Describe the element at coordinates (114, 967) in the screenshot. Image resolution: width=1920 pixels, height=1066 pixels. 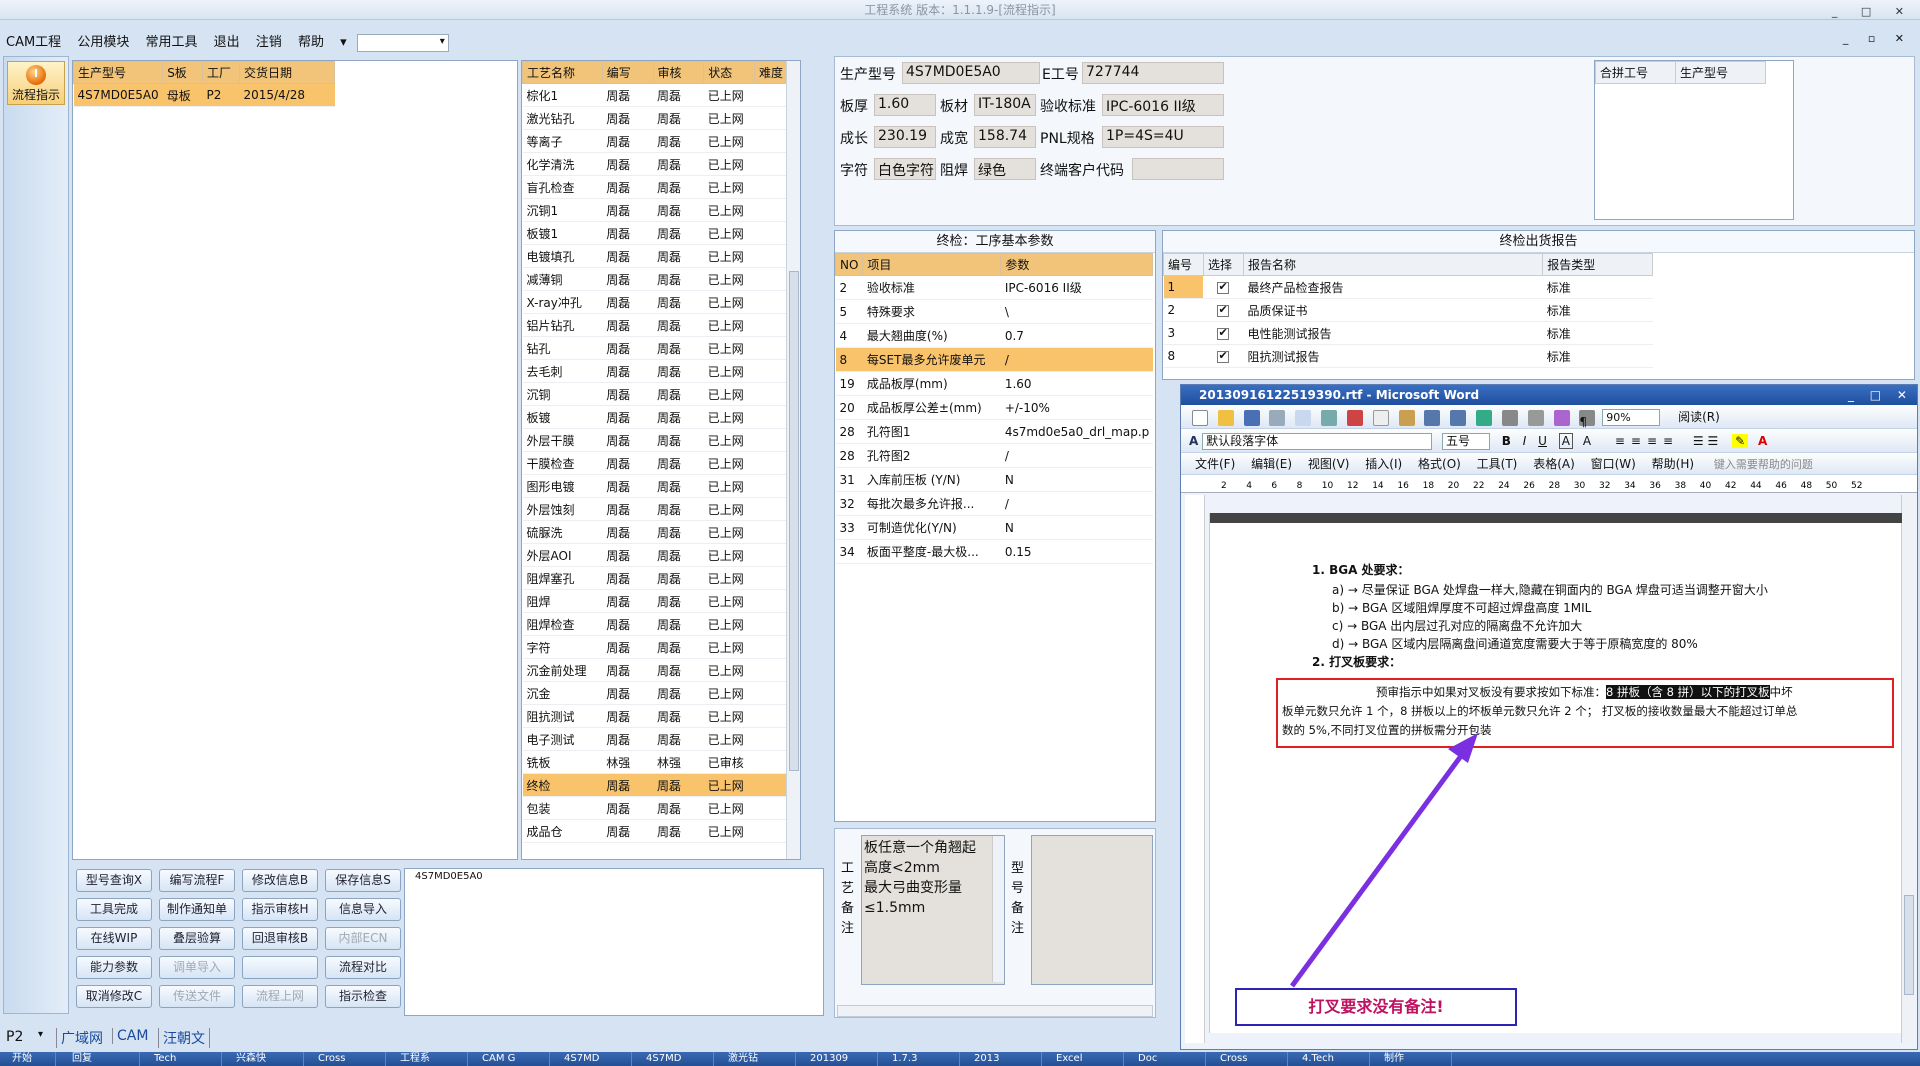
I see `action-button: 能力参数` at that location.